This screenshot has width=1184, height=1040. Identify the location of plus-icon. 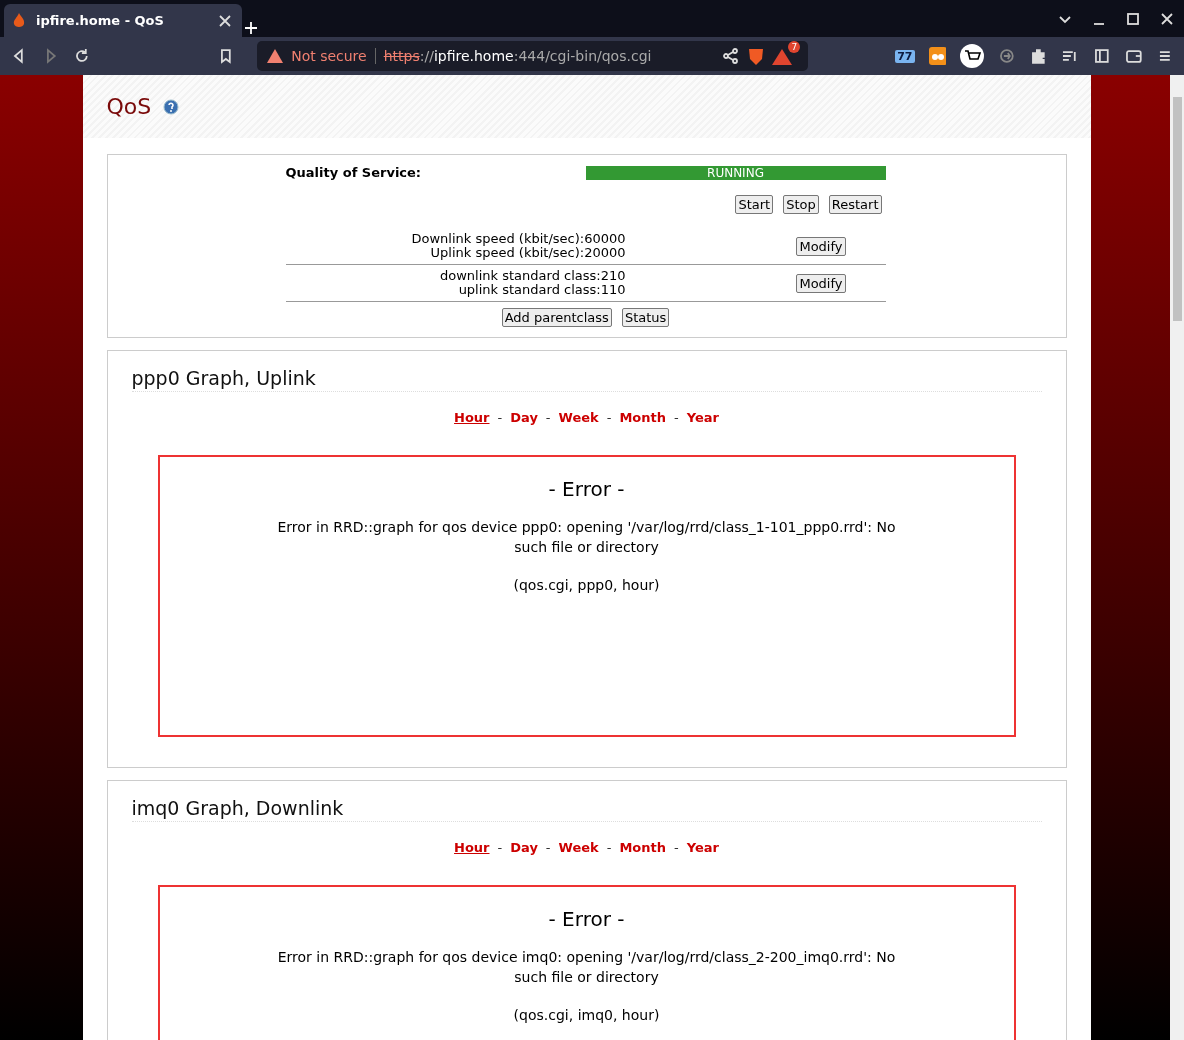
(251, 28).